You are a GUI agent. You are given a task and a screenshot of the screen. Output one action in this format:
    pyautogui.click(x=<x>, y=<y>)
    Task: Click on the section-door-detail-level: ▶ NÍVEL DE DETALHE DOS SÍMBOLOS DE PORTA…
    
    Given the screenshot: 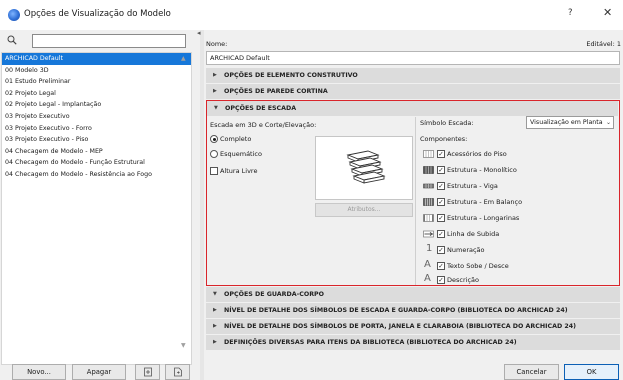 What is the action you would take?
    pyautogui.click(x=413, y=326)
    